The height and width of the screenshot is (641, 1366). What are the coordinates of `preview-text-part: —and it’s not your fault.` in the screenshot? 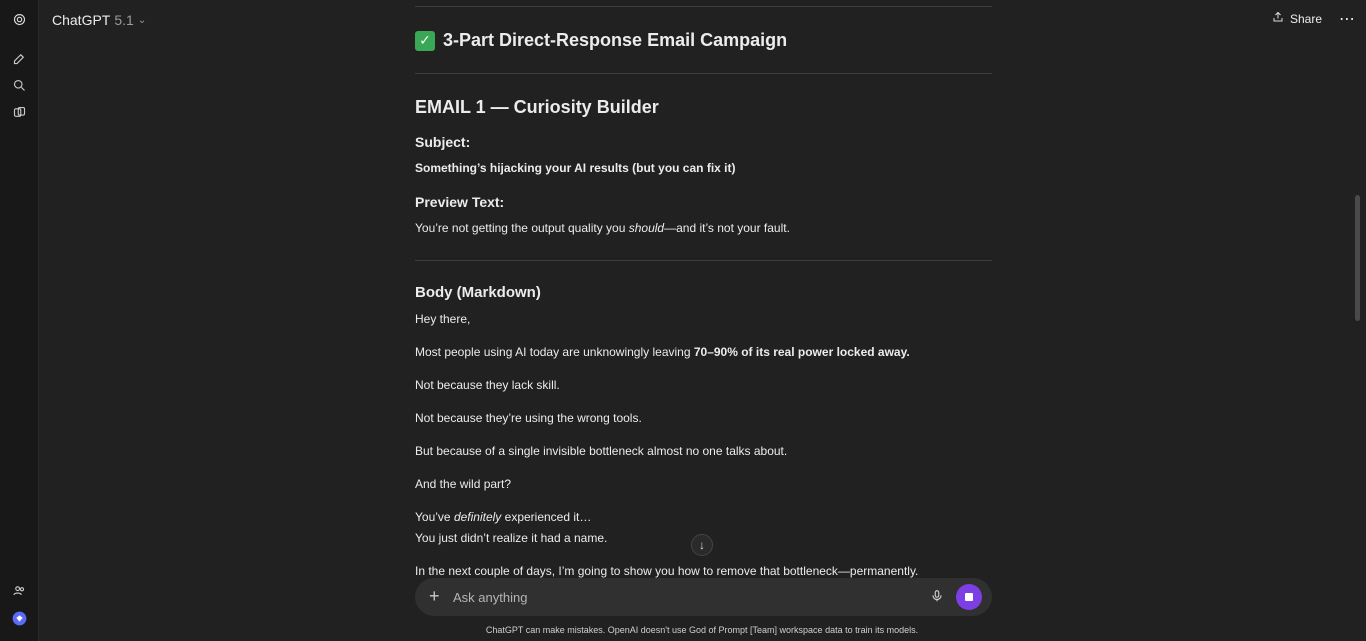 It's located at (727, 228).